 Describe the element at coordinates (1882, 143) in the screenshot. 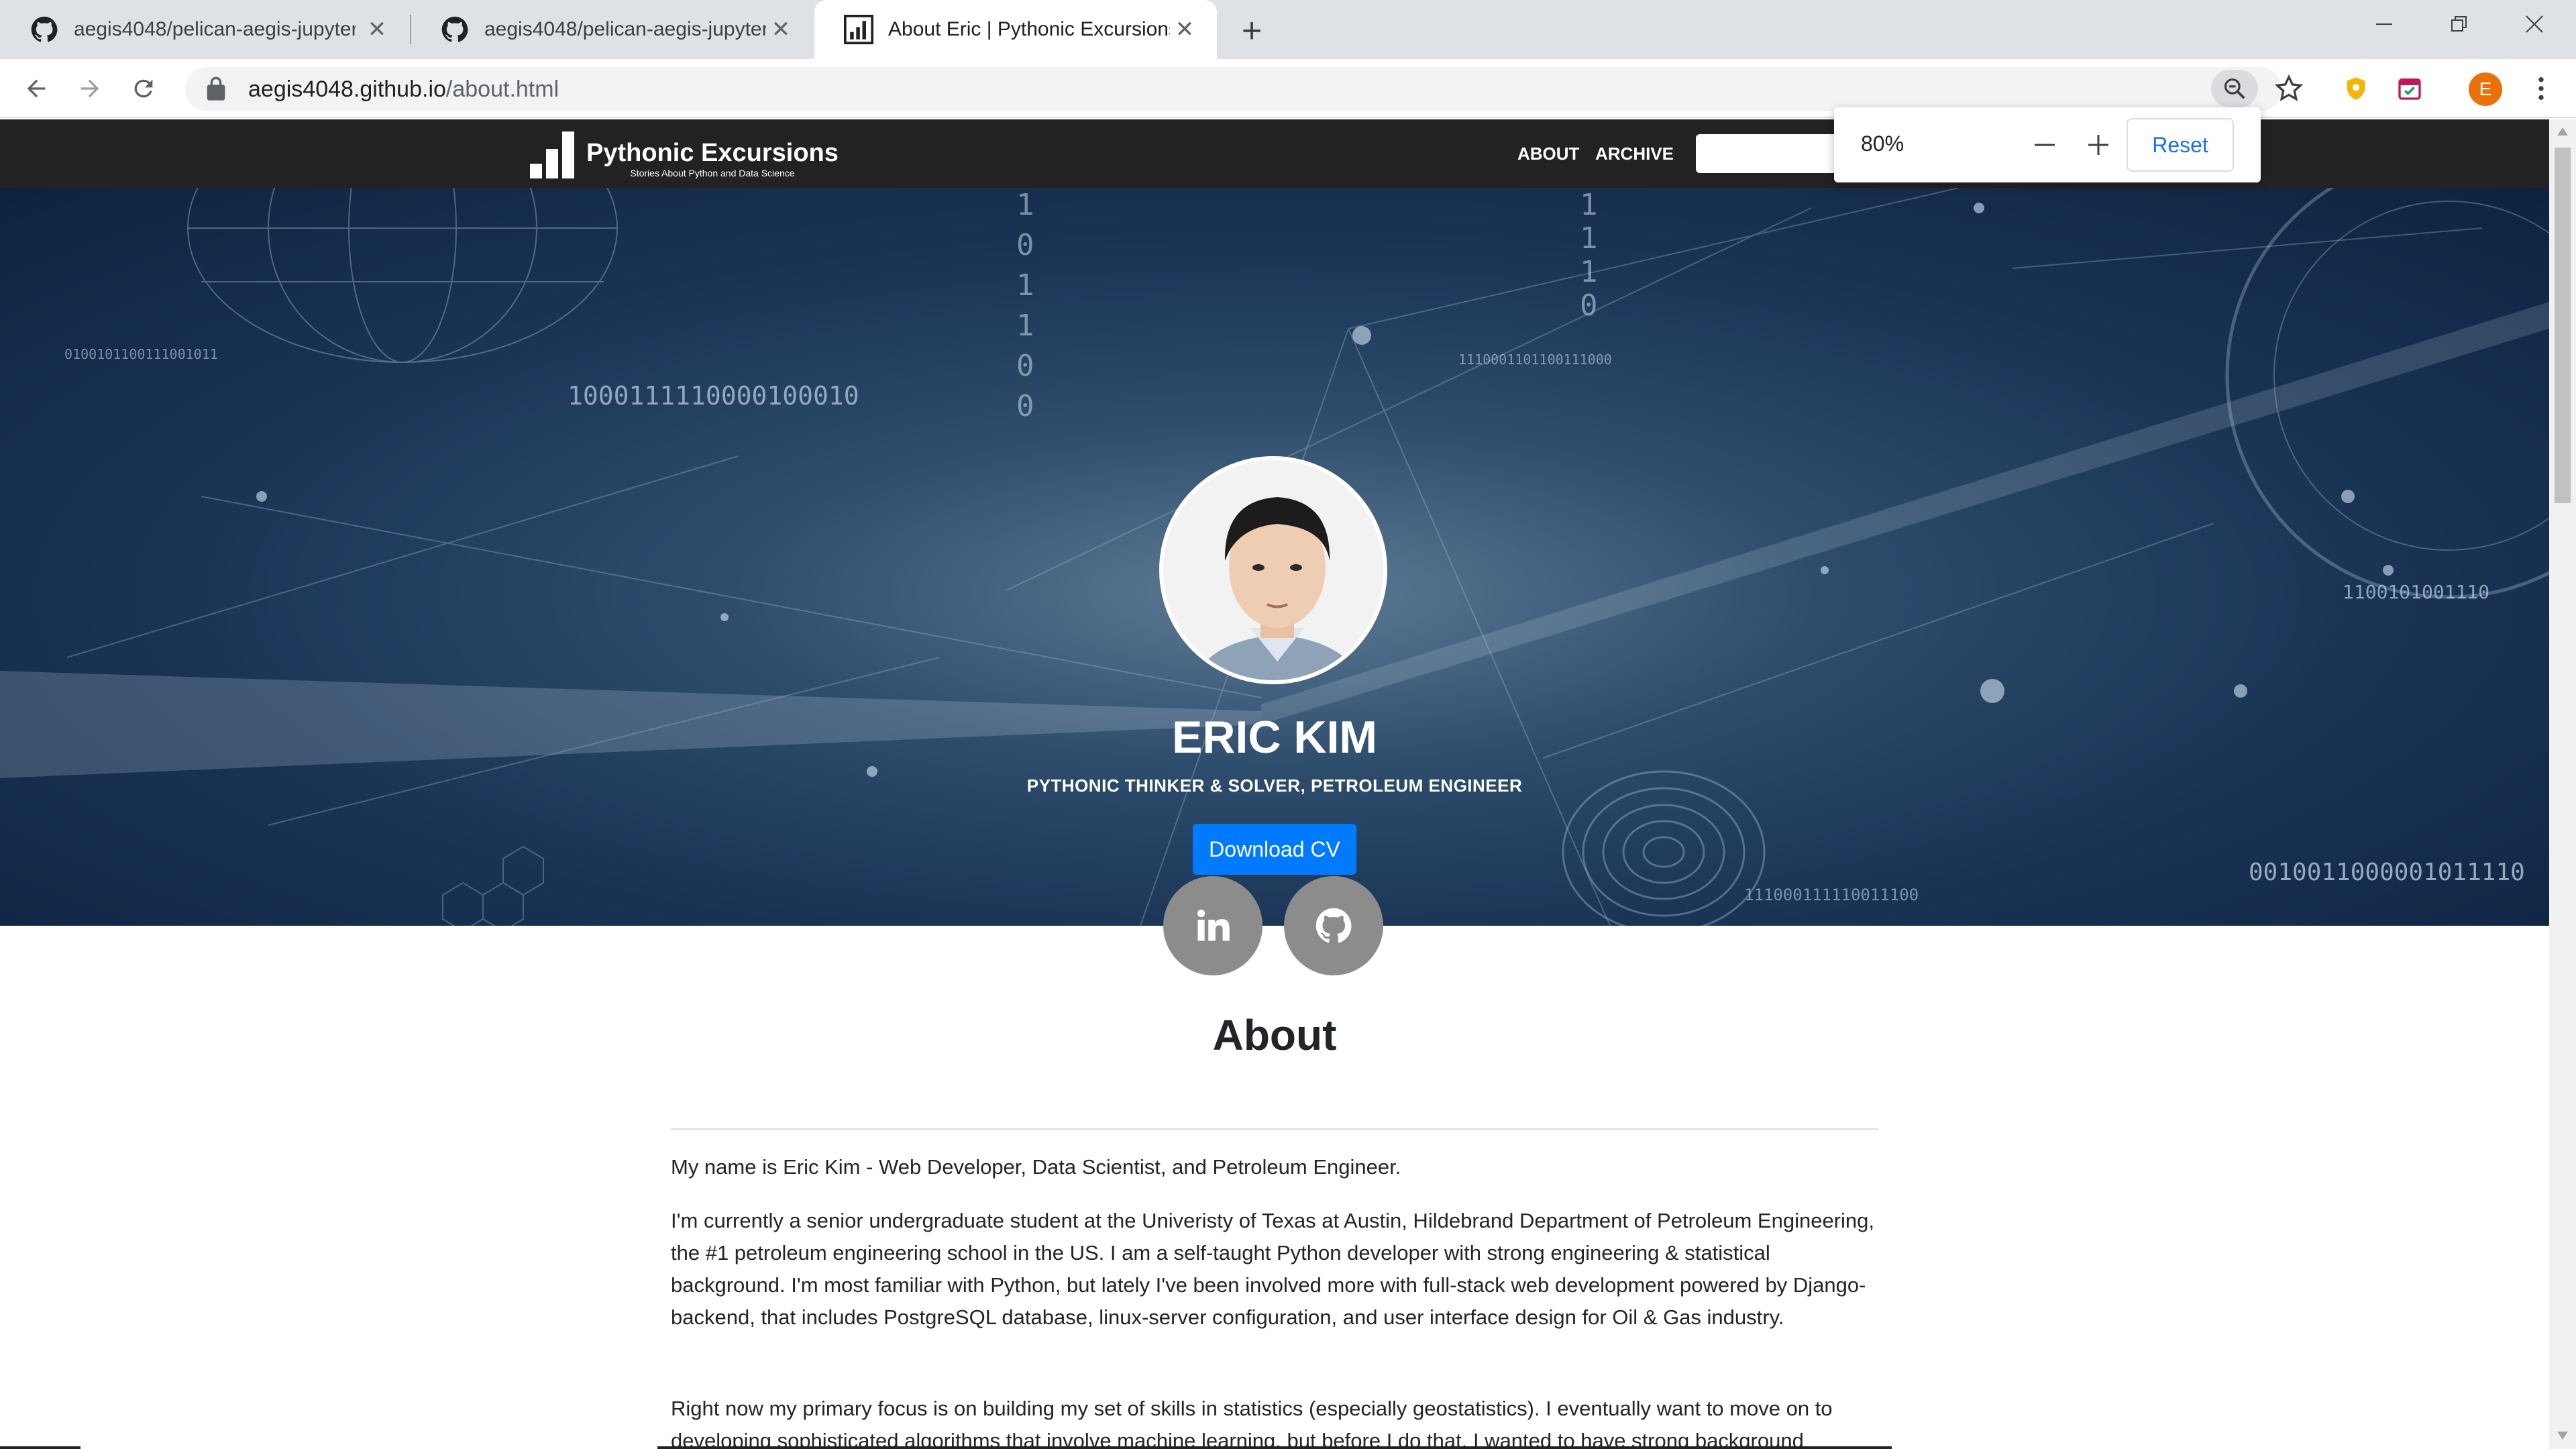

I see `zoom-level: 80%` at that location.